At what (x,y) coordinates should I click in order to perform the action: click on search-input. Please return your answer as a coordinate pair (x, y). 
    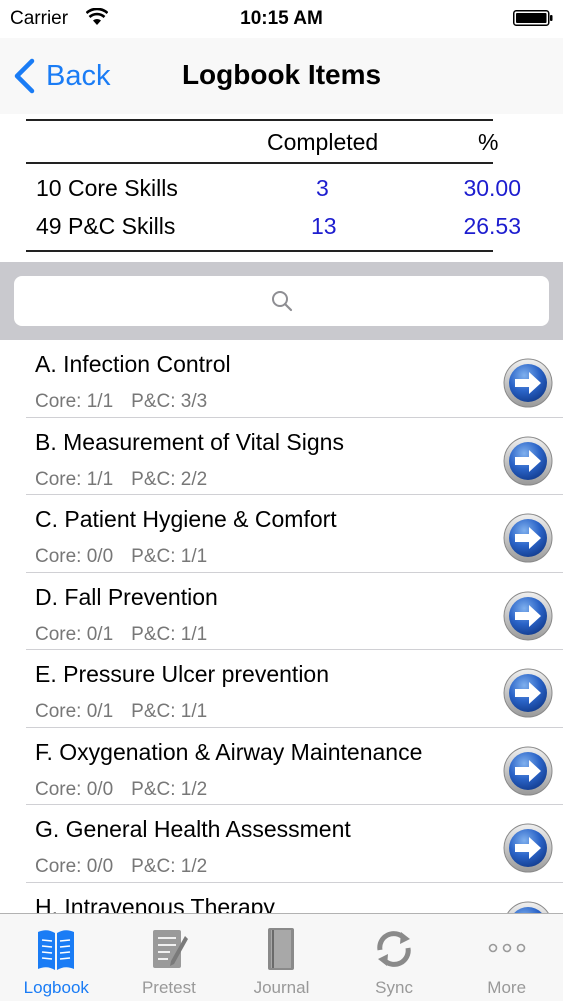
    Looking at the image, I should click on (281, 301).